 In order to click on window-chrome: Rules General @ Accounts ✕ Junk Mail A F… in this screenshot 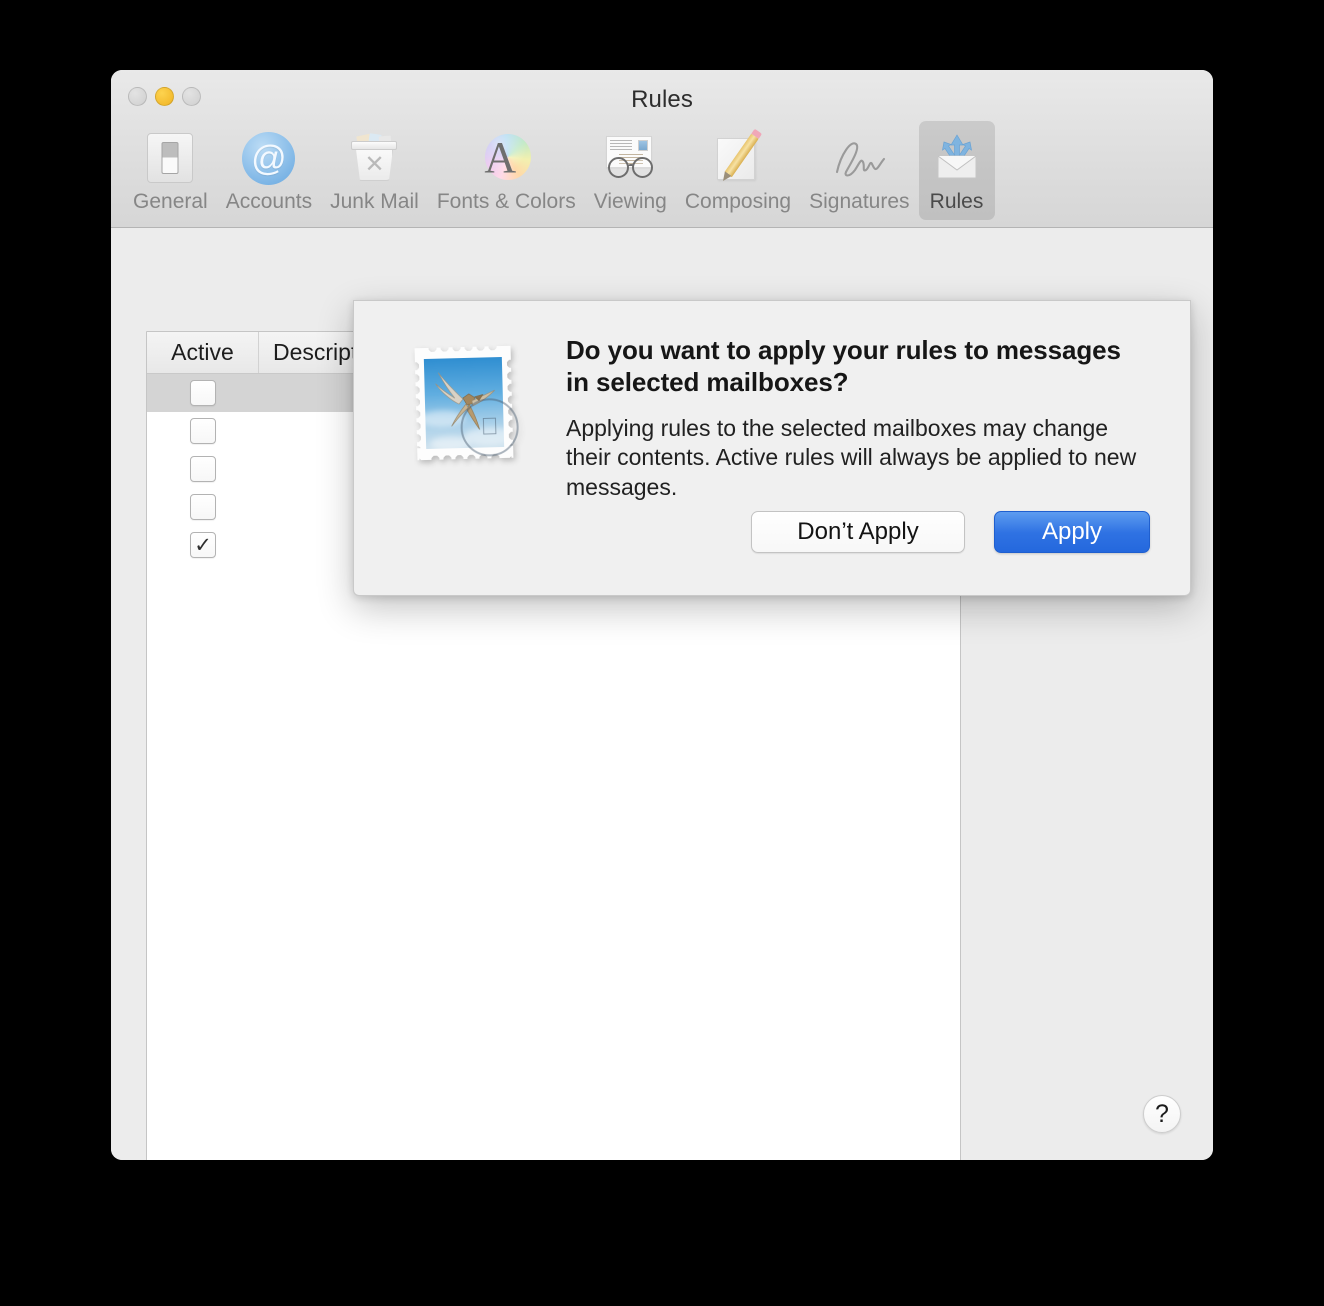, I will do `click(662, 149)`.